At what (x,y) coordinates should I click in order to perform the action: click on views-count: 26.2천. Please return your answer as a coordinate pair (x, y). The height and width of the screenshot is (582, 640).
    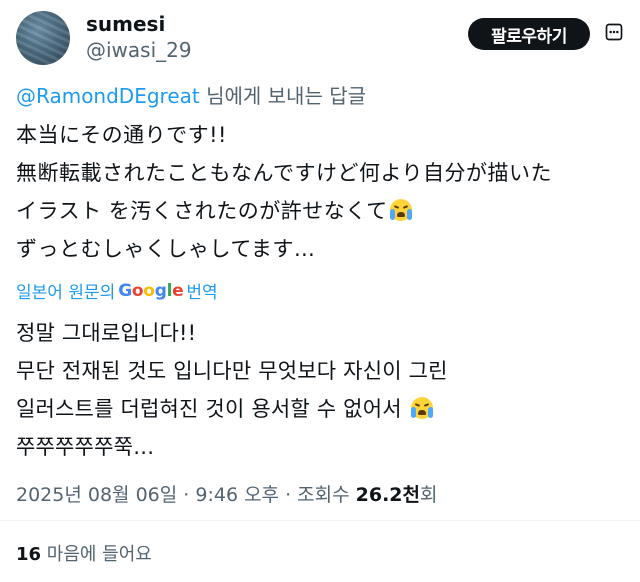
    Looking at the image, I should click on (387, 495).